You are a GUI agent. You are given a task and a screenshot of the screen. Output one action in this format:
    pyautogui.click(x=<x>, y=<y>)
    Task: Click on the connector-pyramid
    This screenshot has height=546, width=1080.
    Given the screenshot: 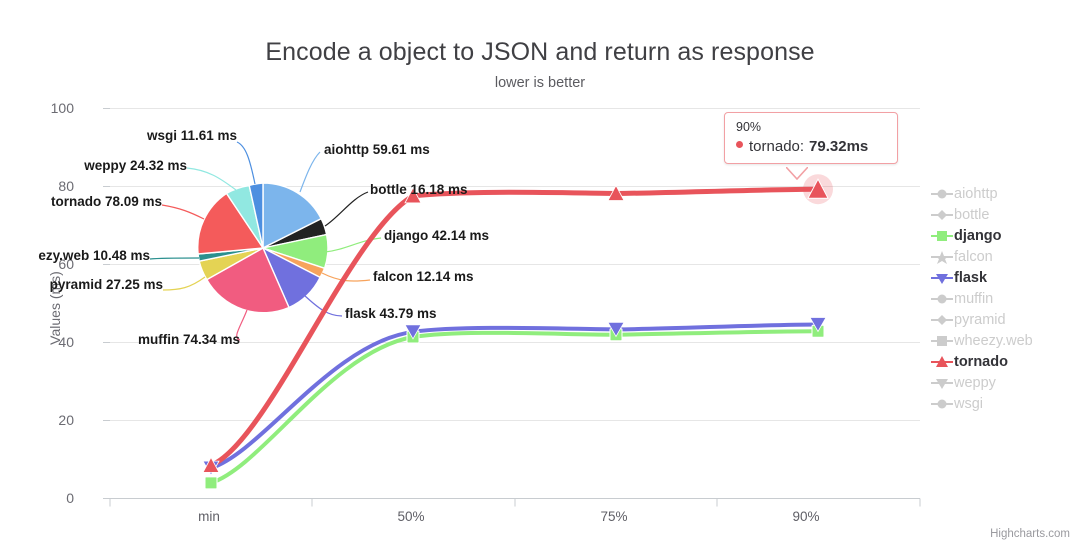 What is the action you would take?
    pyautogui.click(x=184, y=283)
    